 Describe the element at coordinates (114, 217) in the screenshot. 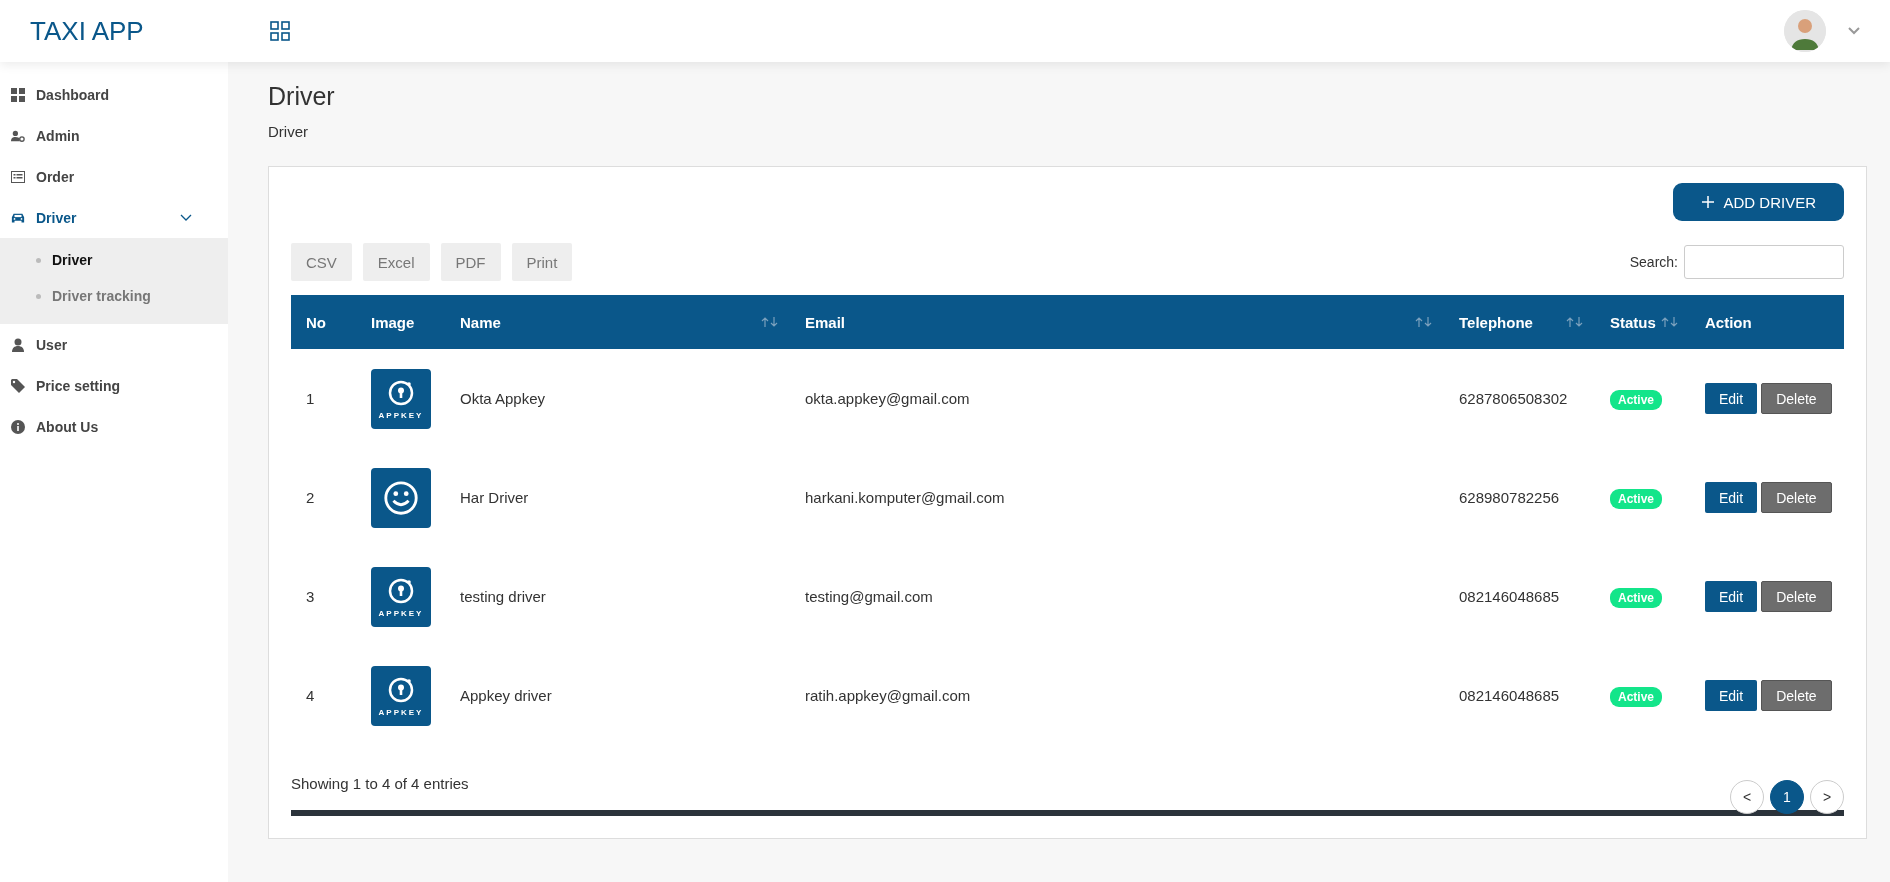

I see `sidebar-item: Driver` at that location.